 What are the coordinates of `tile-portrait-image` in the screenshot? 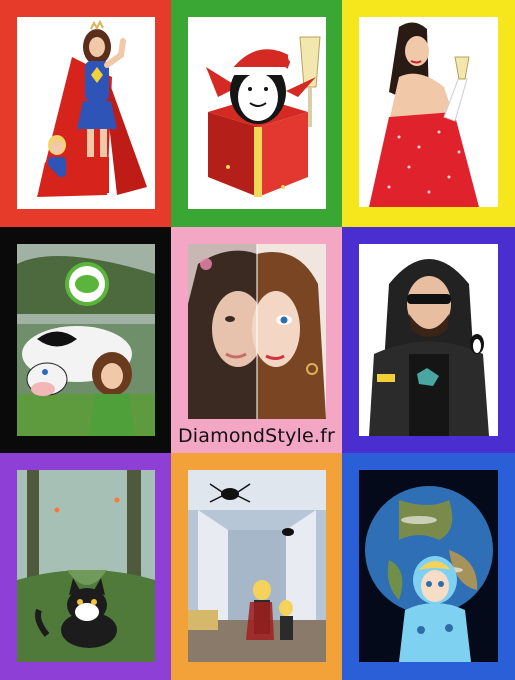 It's located at (257, 331).